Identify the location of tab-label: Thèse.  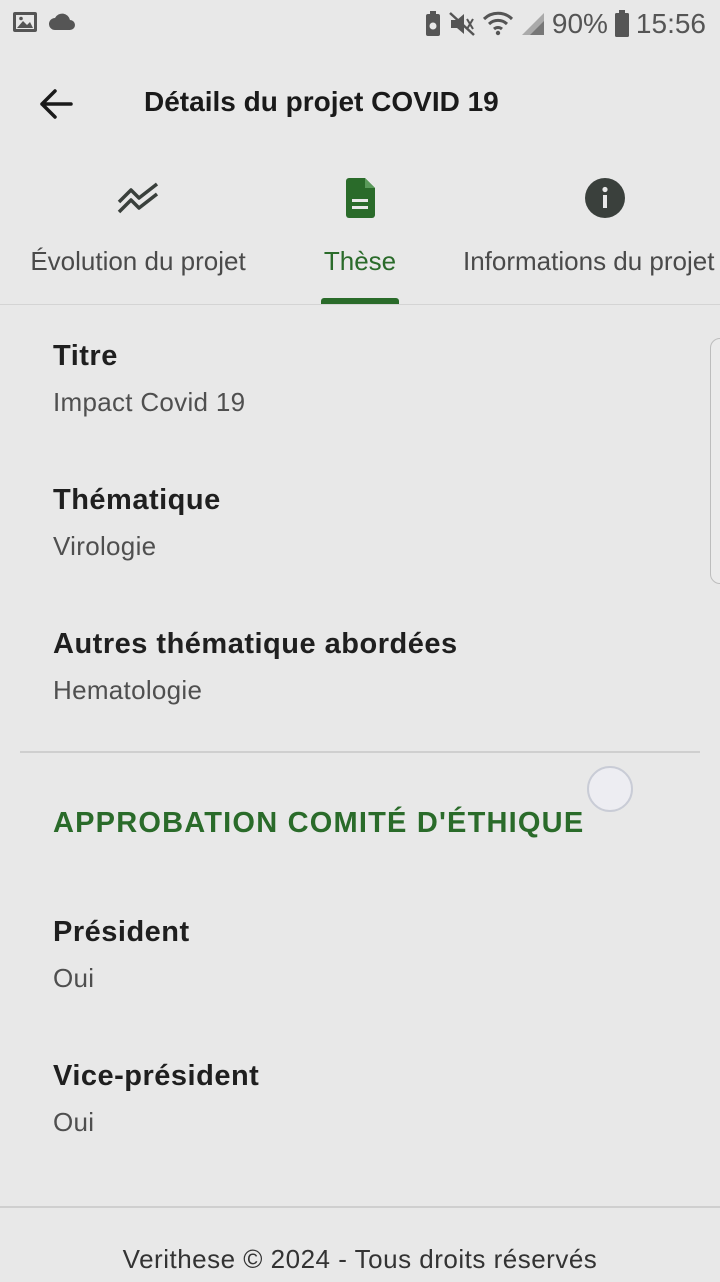
(360, 261).